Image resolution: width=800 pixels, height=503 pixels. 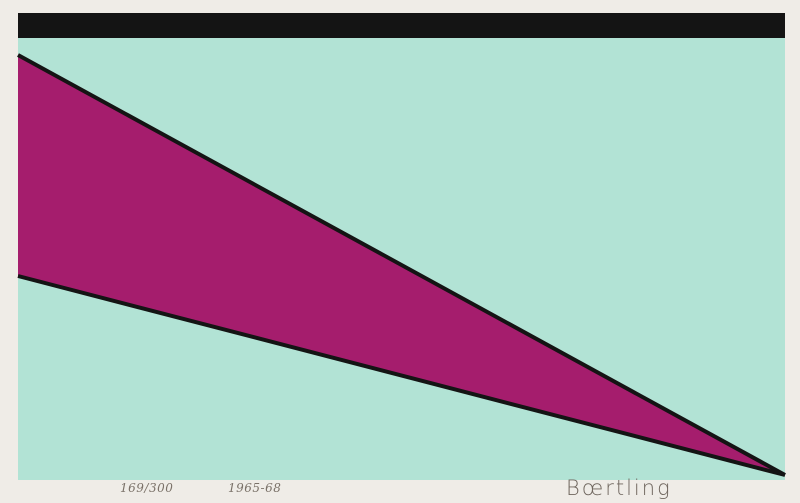 What do you see at coordinates (255, 488) in the screenshot?
I see `print-date: 1965-68` at bounding box center [255, 488].